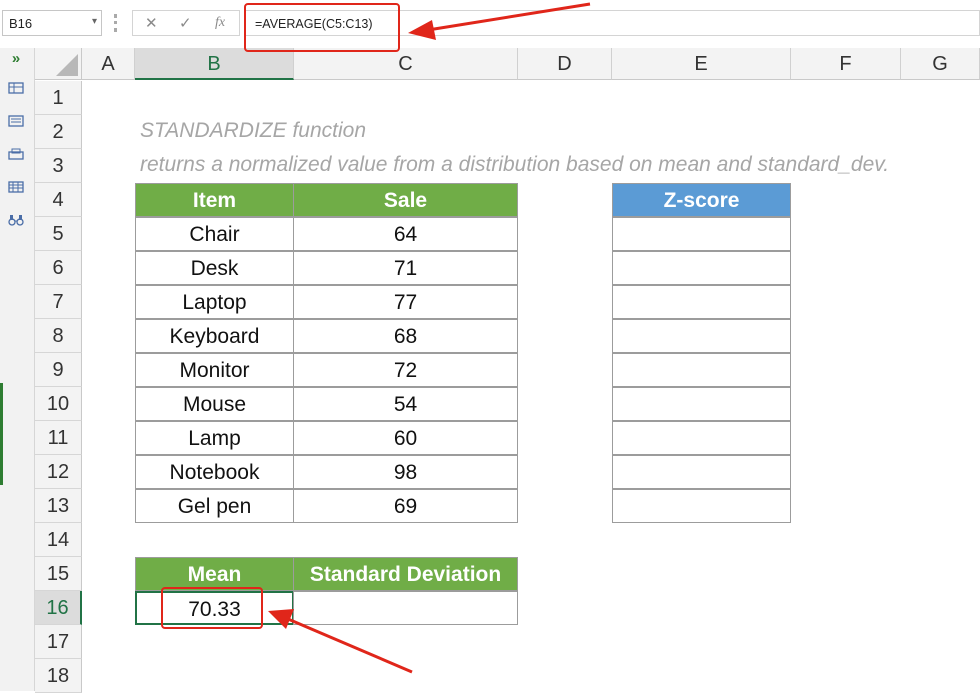 The width and height of the screenshot is (980, 693). I want to click on header-item: Item, so click(214, 200).